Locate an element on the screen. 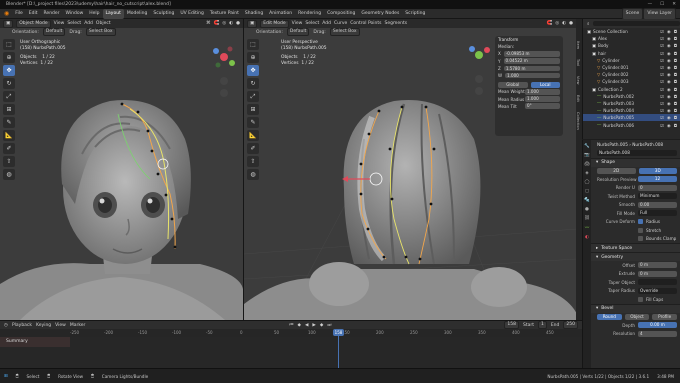  datablock-name-field: NurbsPath.008 is located at coordinates (637, 153).